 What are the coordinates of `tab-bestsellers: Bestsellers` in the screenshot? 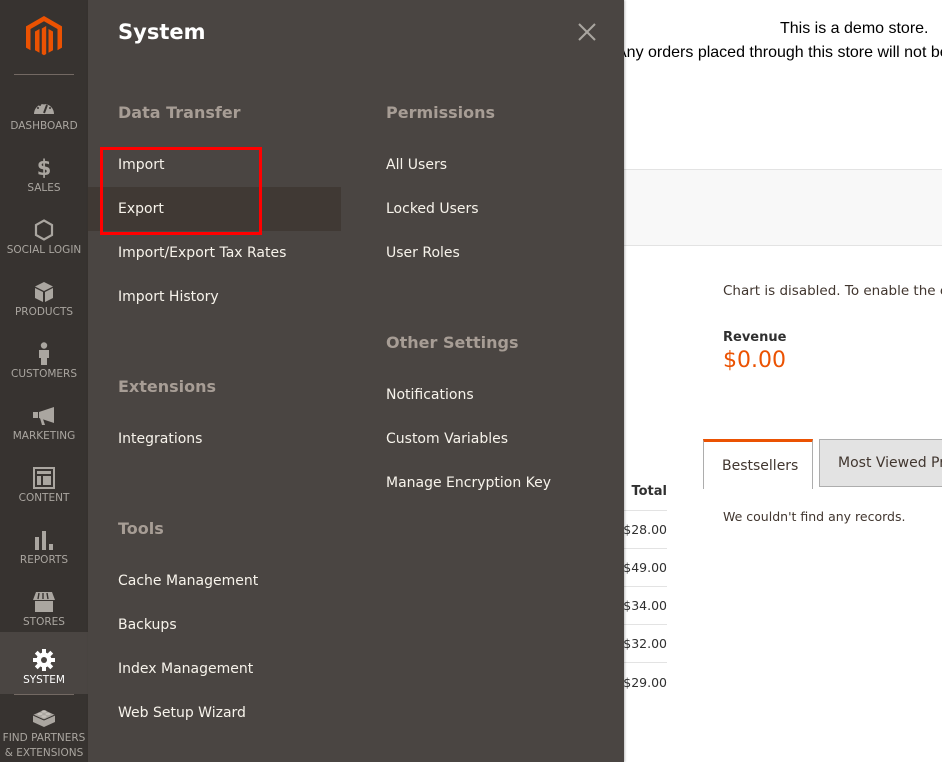 It's located at (758, 464).